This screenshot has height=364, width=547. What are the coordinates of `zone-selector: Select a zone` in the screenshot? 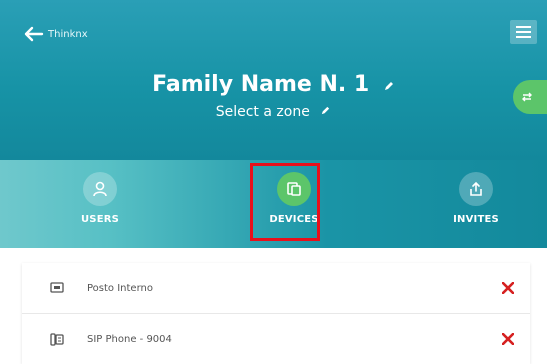 It's located at (263, 112).